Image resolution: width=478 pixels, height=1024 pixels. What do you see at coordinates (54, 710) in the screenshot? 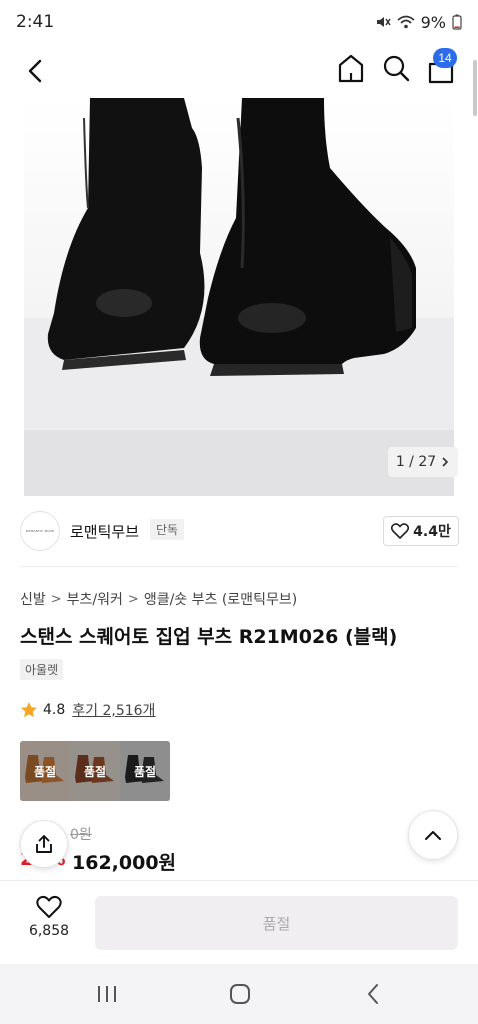
I see `rating-score: 4.8` at bounding box center [54, 710].